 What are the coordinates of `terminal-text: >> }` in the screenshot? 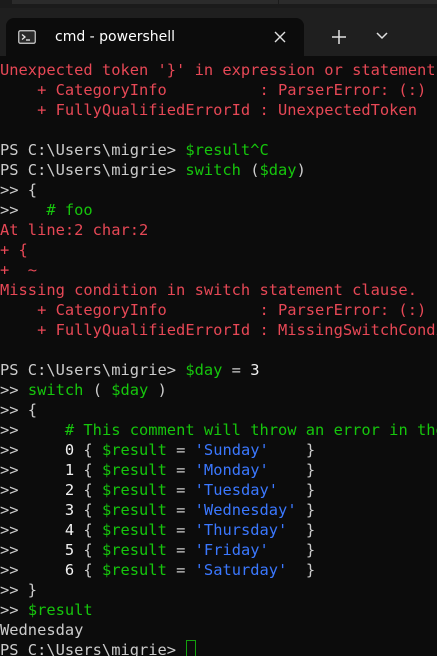 It's located at (19, 590).